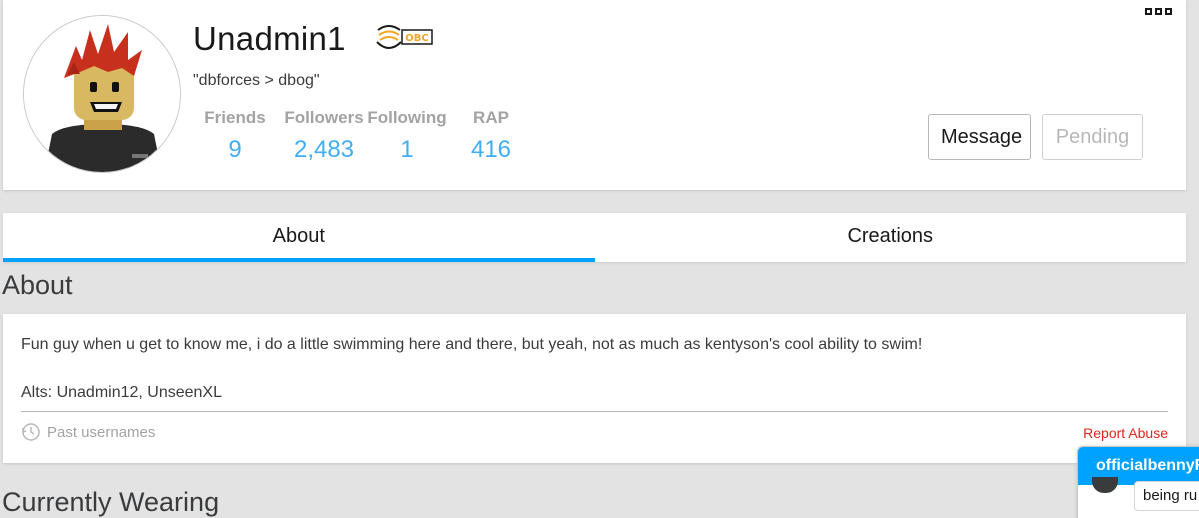 The image size is (1199, 518). I want to click on chat-popup: officialbennyR being ru, so click(1138, 482).